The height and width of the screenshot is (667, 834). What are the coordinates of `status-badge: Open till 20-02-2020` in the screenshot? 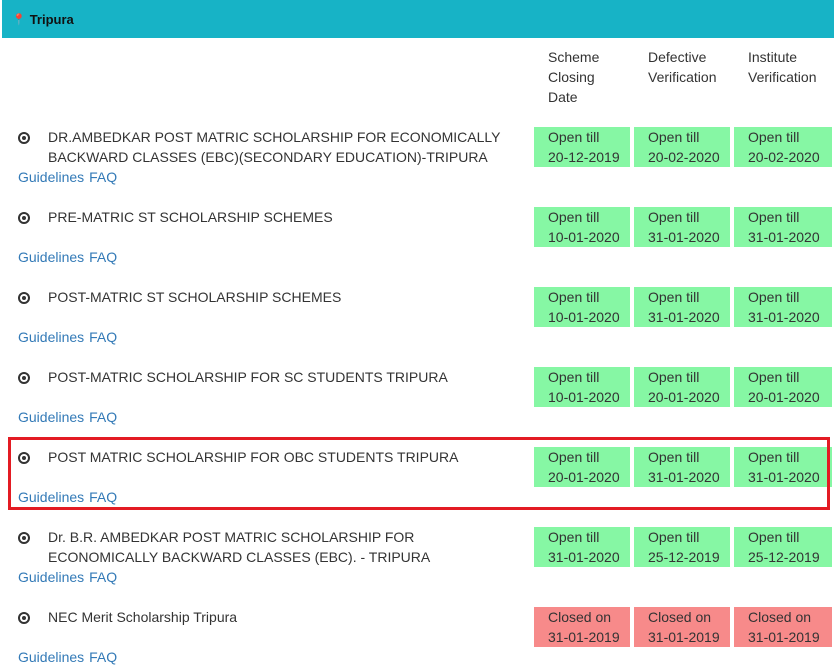 It's located at (682, 147).